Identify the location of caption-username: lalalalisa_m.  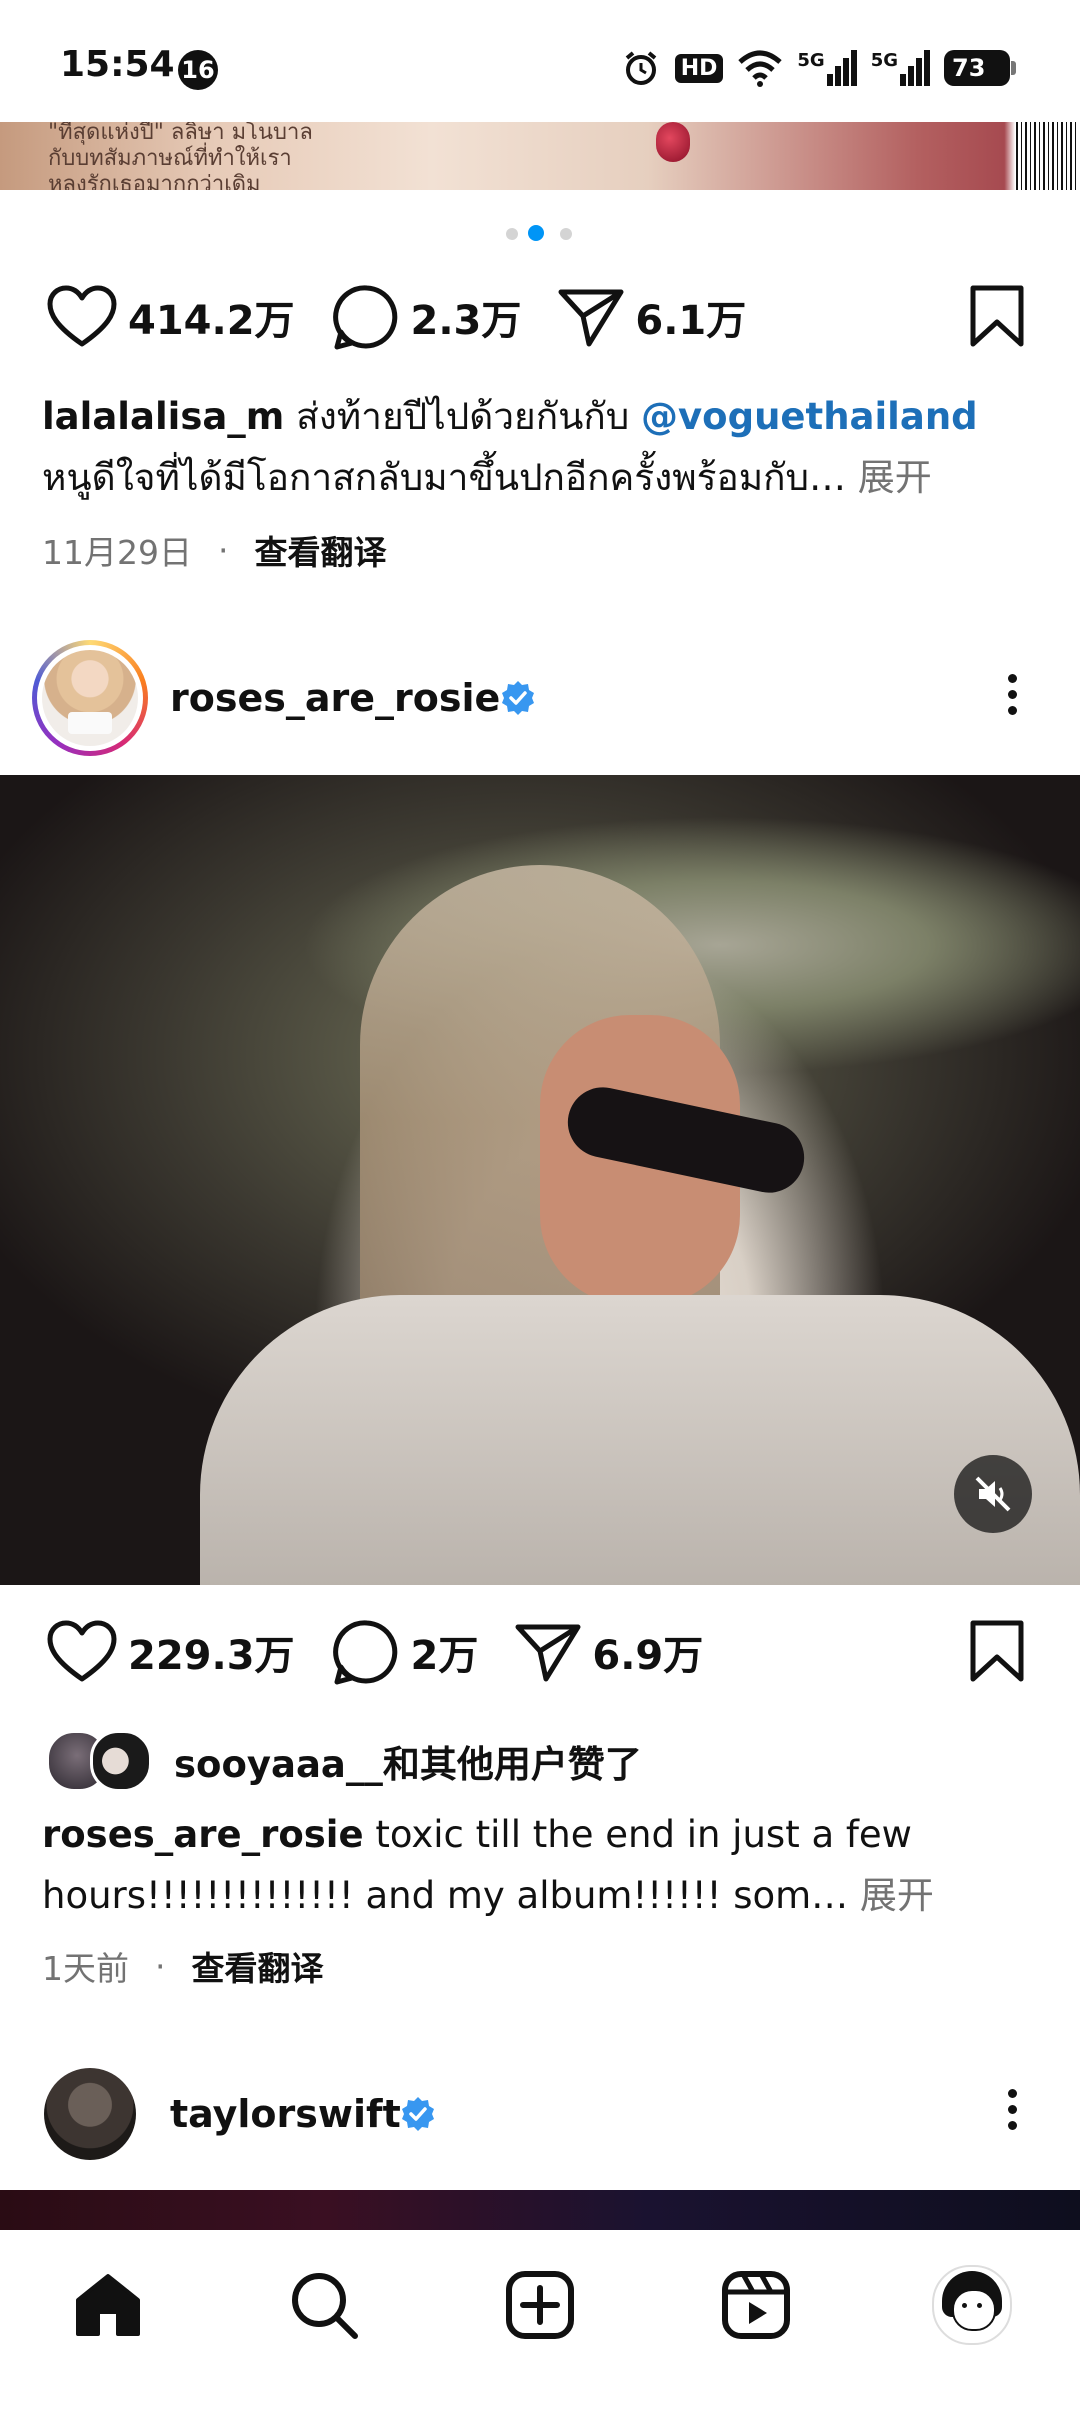
(163, 416).